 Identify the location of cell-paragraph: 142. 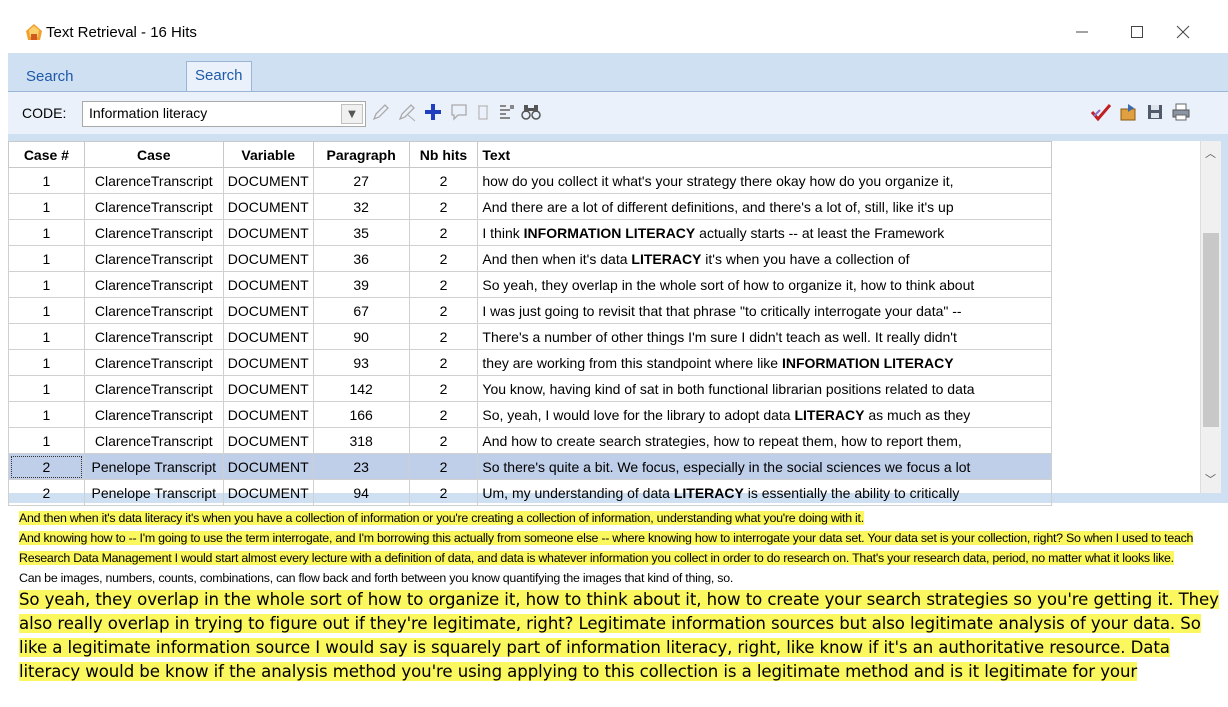
(361, 388).